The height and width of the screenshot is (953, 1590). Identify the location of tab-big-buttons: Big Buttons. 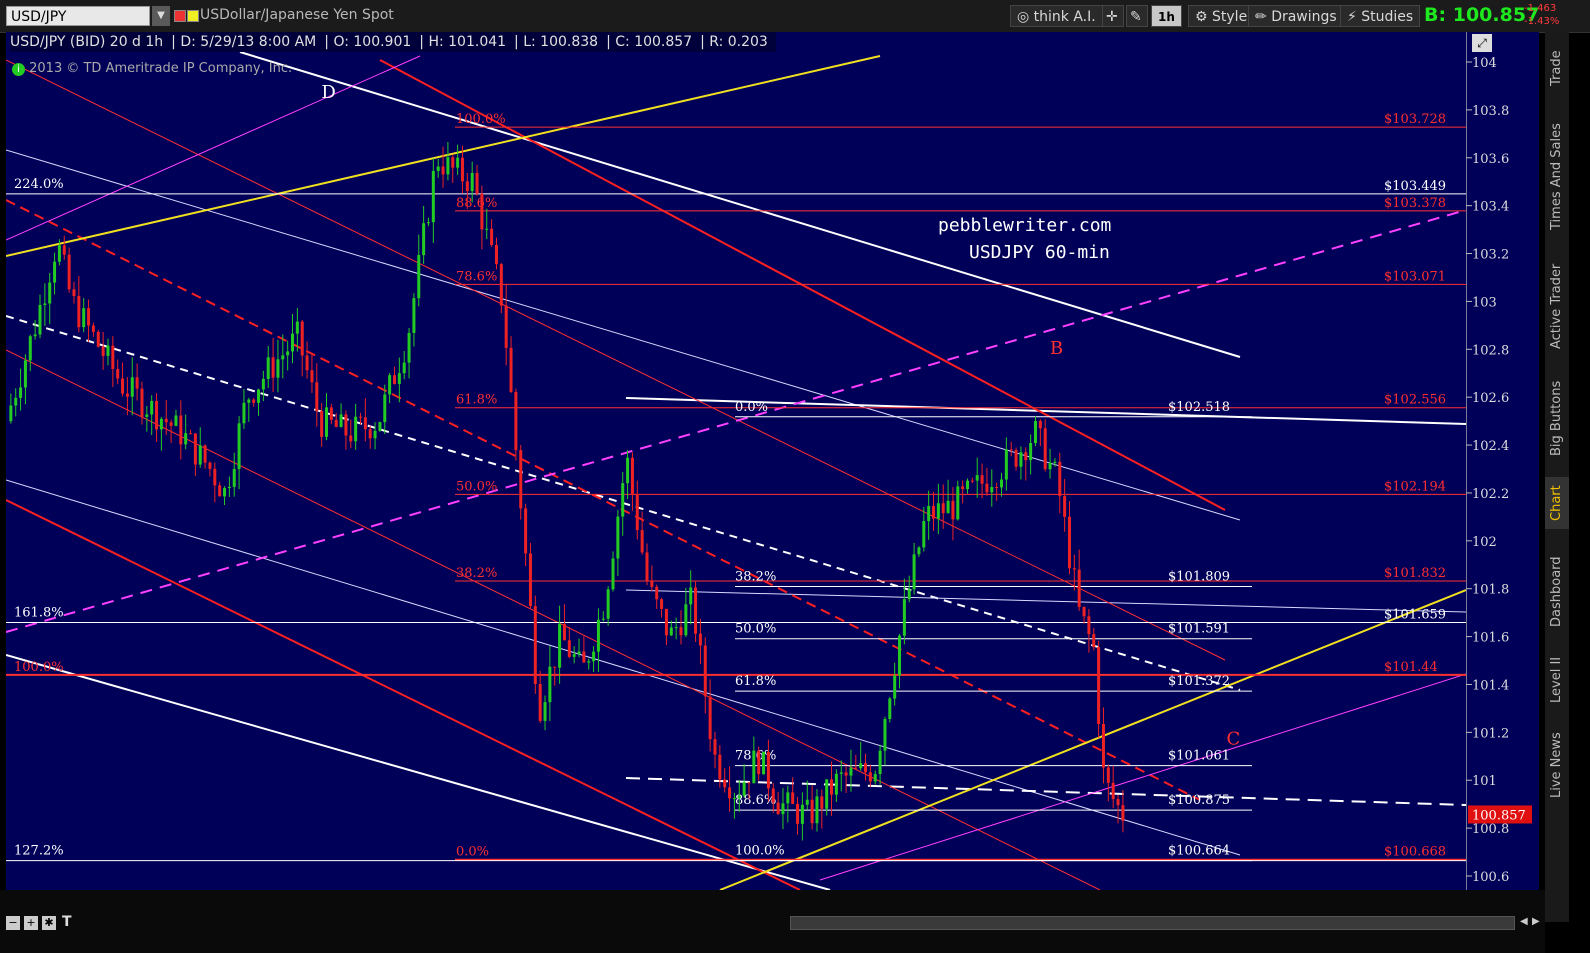
(1557, 418).